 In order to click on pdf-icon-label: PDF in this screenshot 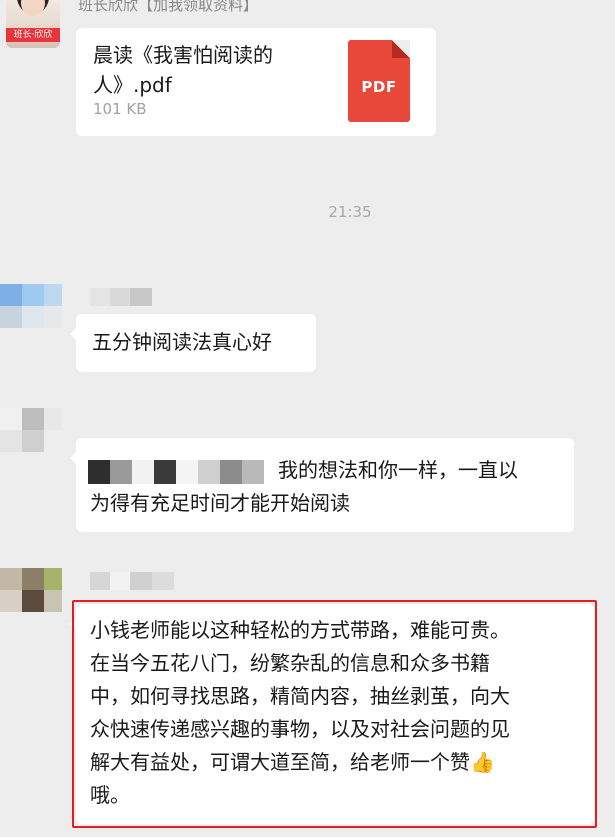, I will do `click(379, 87)`.